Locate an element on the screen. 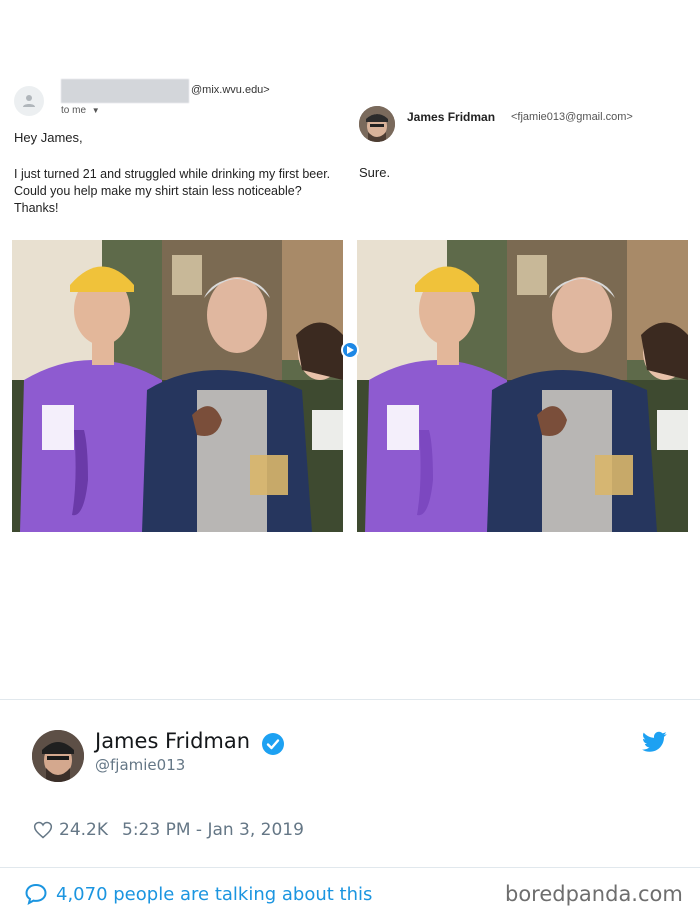 The image size is (700, 920). twitter-bird-icon is located at coordinates (654, 742).